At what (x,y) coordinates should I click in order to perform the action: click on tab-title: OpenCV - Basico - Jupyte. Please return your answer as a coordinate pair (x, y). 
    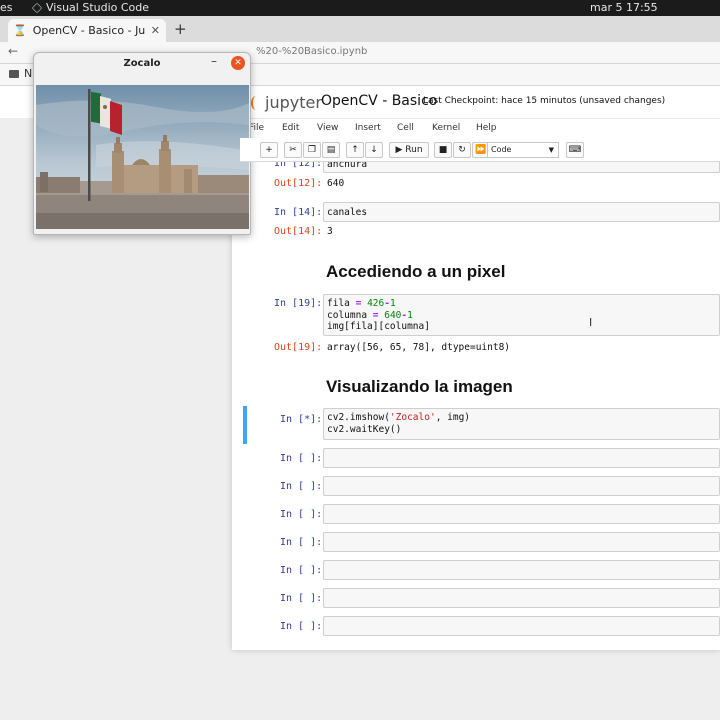
    Looking at the image, I should click on (88, 30).